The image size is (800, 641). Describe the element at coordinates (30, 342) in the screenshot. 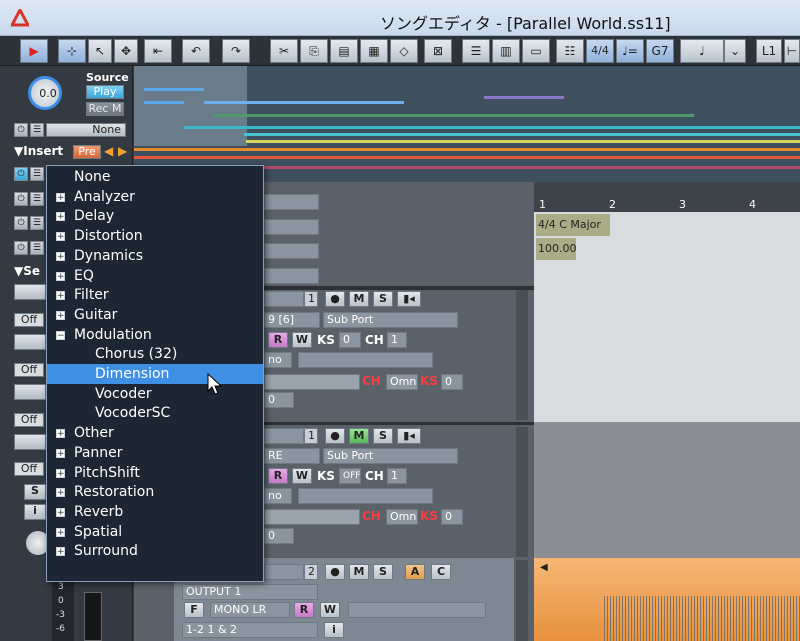

I see `send2-bar` at that location.